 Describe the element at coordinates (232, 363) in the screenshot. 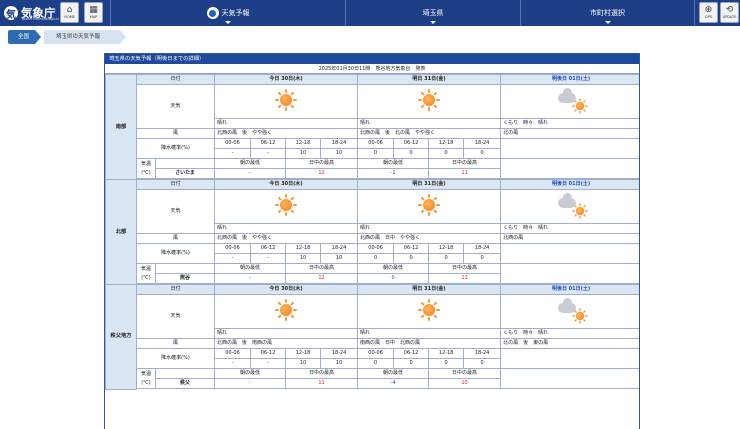

I see `pop-value: -` at that location.